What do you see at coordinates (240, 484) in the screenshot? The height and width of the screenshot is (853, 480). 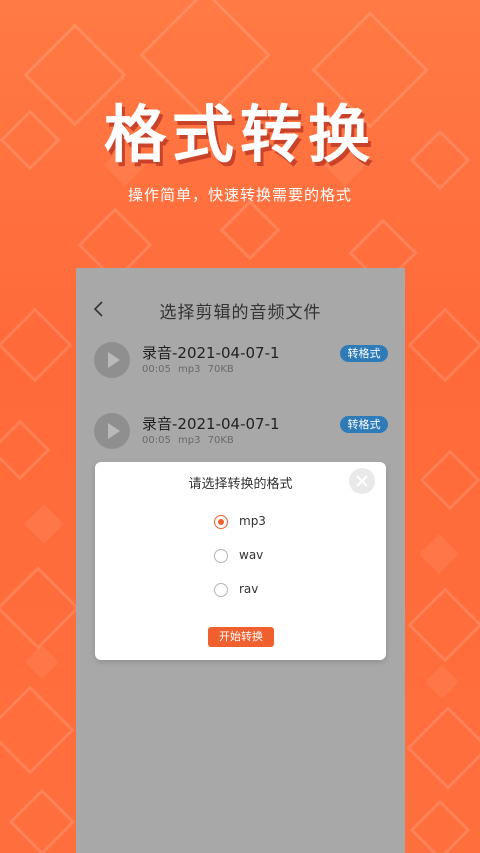 I see `dialog-title: 请选择转换的格式` at bounding box center [240, 484].